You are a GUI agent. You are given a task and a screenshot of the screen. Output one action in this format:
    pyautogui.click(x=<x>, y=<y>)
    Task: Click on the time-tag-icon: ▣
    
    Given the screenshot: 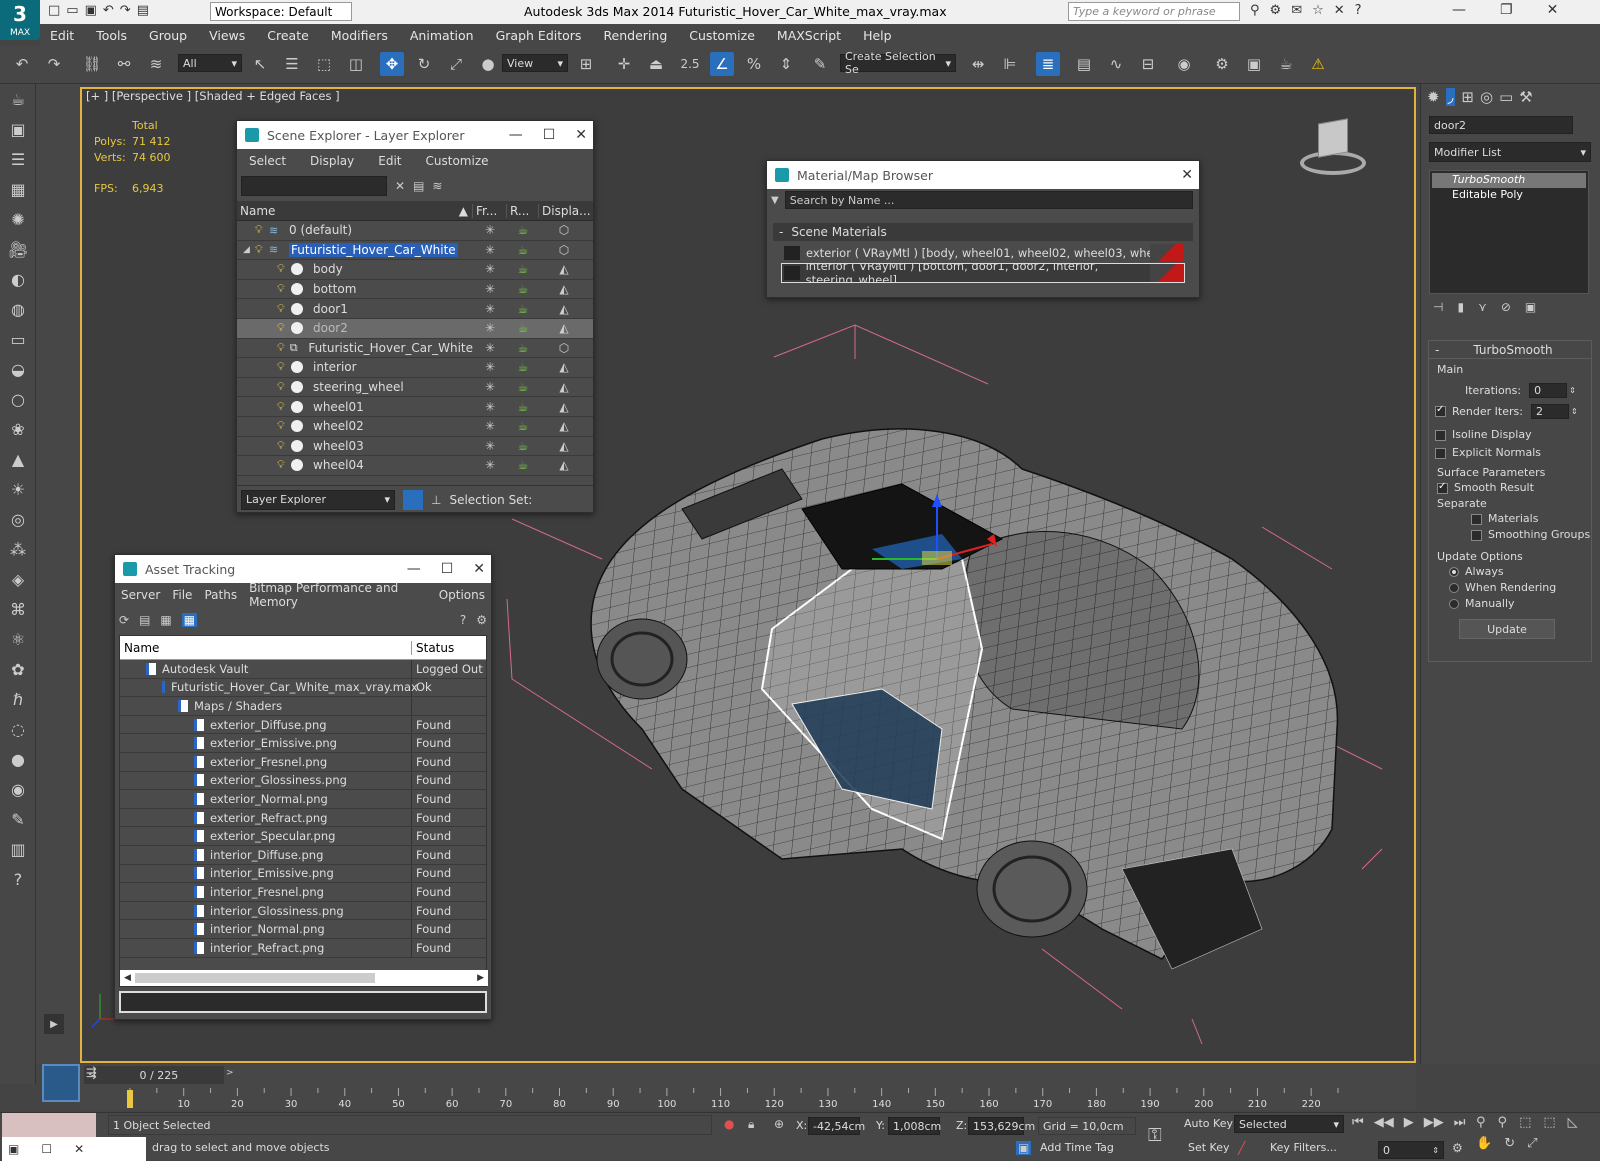 What is the action you would take?
    pyautogui.click(x=1024, y=1148)
    